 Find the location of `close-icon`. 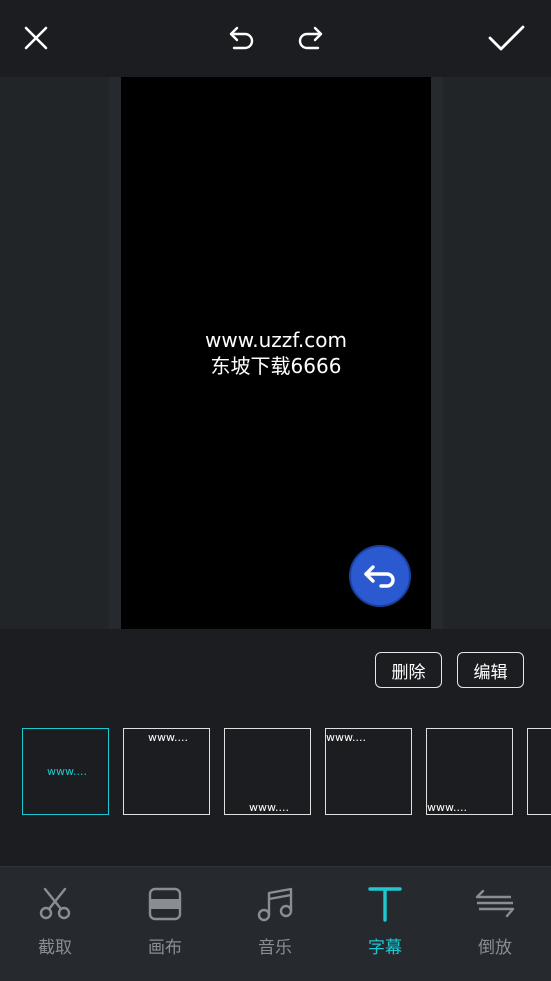

close-icon is located at coordinates (36, 38).